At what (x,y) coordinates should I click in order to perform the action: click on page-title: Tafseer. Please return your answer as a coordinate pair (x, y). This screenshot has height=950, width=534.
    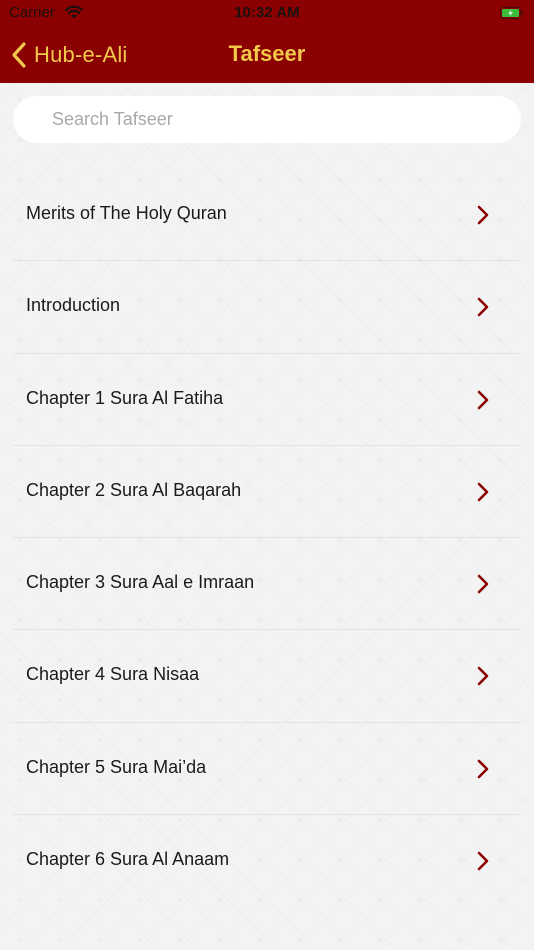
    Looking at the image, I should click on (267, 53).